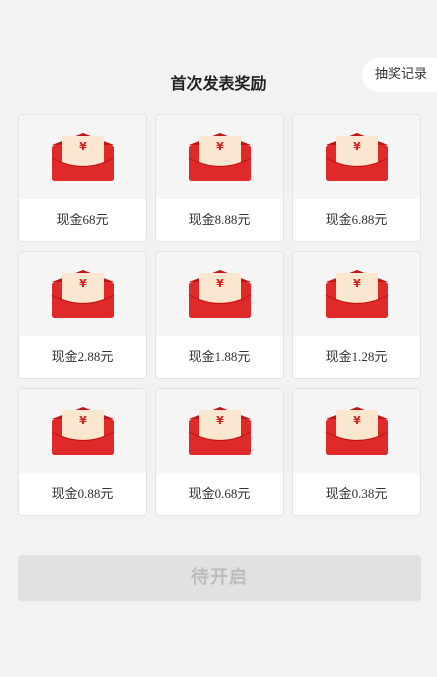 This screenshot has height=677, width=437. Describe the element at coordinates (219, 356) in the screenshot. I see `reward-label: 现金1.88元` at that location.